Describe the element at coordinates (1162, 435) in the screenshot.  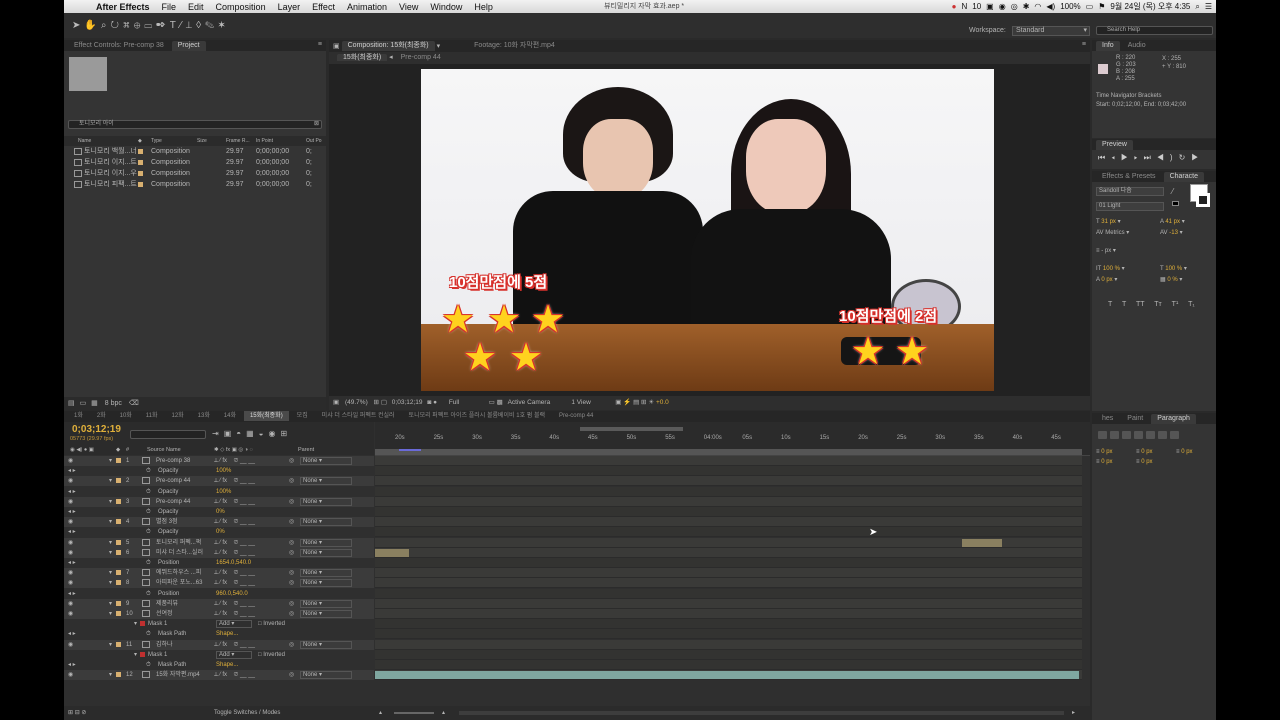
I see `justify-last-right-button` at that location.